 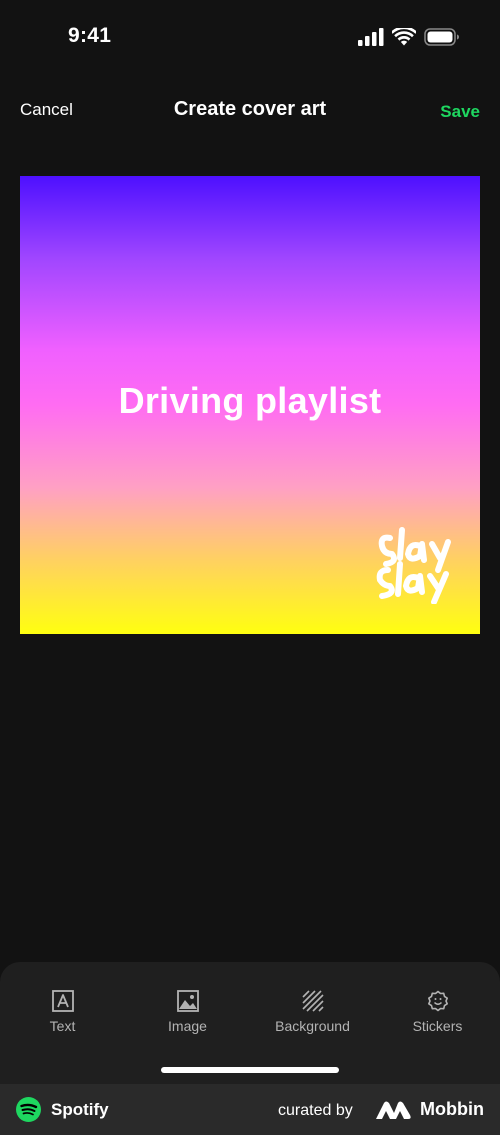 I want to click on tool-image: Image, so click(x=187, y=1013).